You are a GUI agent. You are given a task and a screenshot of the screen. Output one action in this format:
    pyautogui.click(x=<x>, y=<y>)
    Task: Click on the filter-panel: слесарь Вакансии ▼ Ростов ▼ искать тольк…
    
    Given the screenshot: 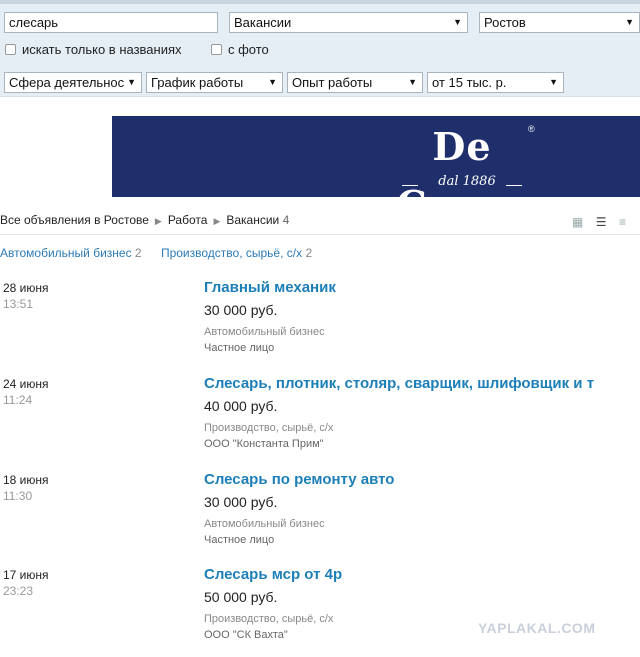 What is the action you would take?
    pyautogui.click(x=320, y=48)
    